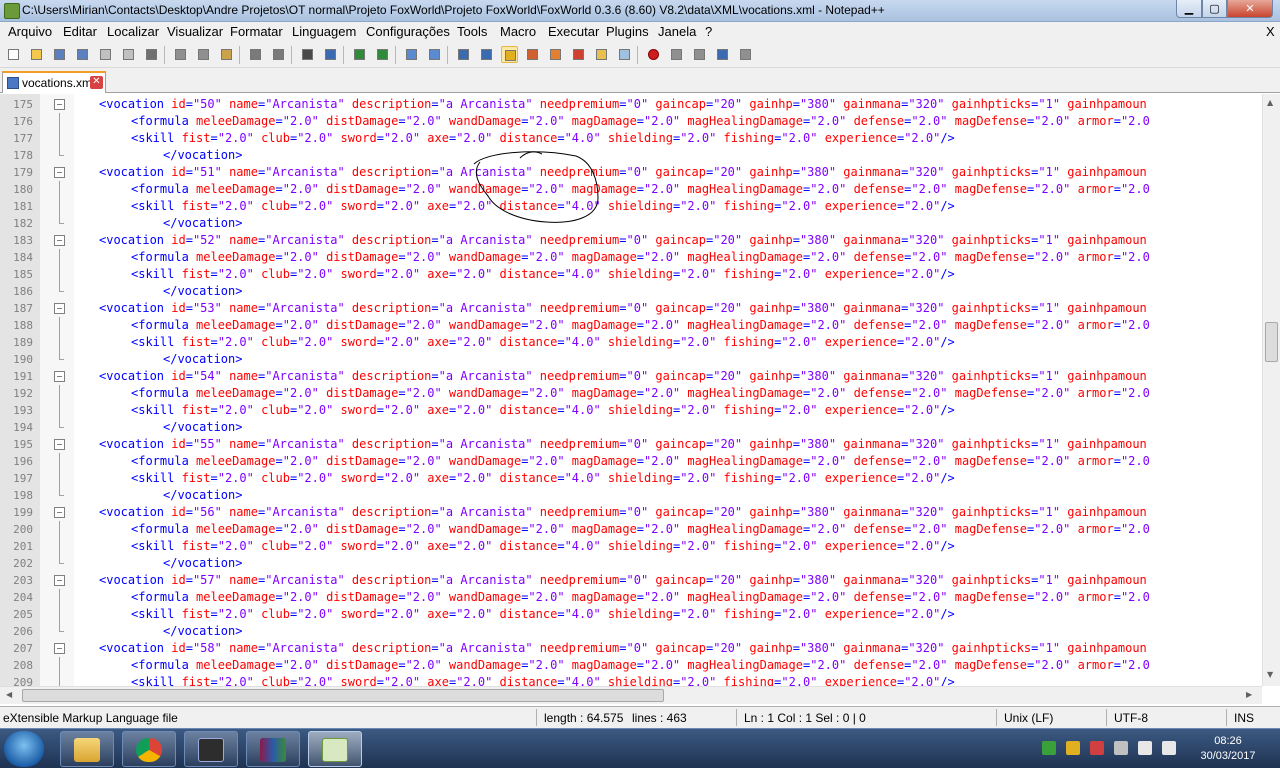  Describe the element at coordinates (573, 31) in the screenshot. I see `menu-executar: Executar` at that location.